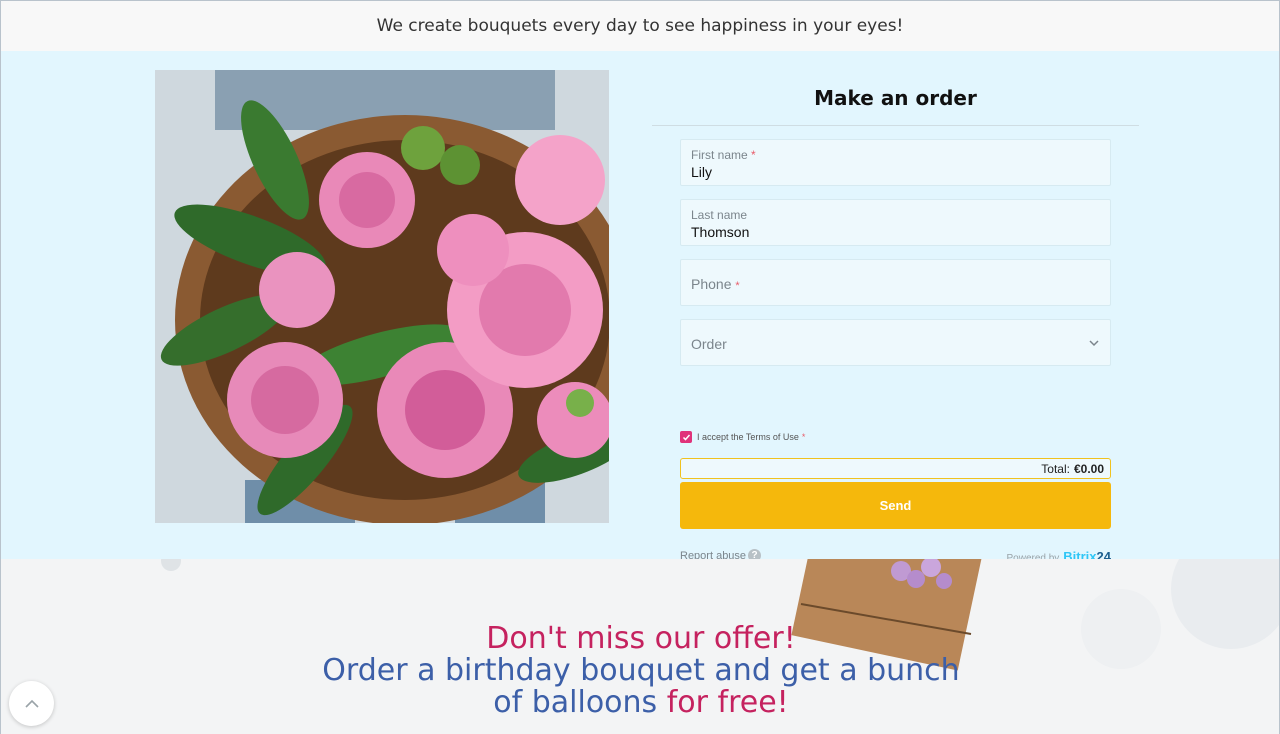  What do you see at coordinates (709, 344) in the screenshot?
I see `order-placeholder: Order` at bounding box center [709, 344].